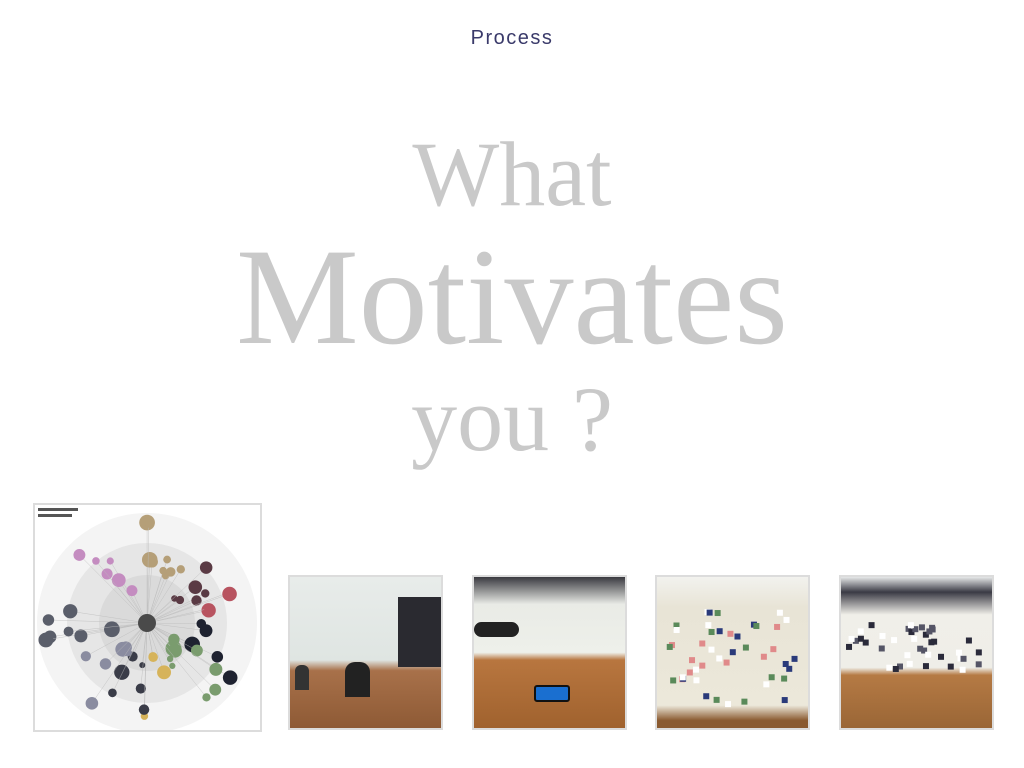 The image size is (1024, 768). Describe the element at coordinates (512, 38) in the screenshot. I see `section-title: Process` at that location.